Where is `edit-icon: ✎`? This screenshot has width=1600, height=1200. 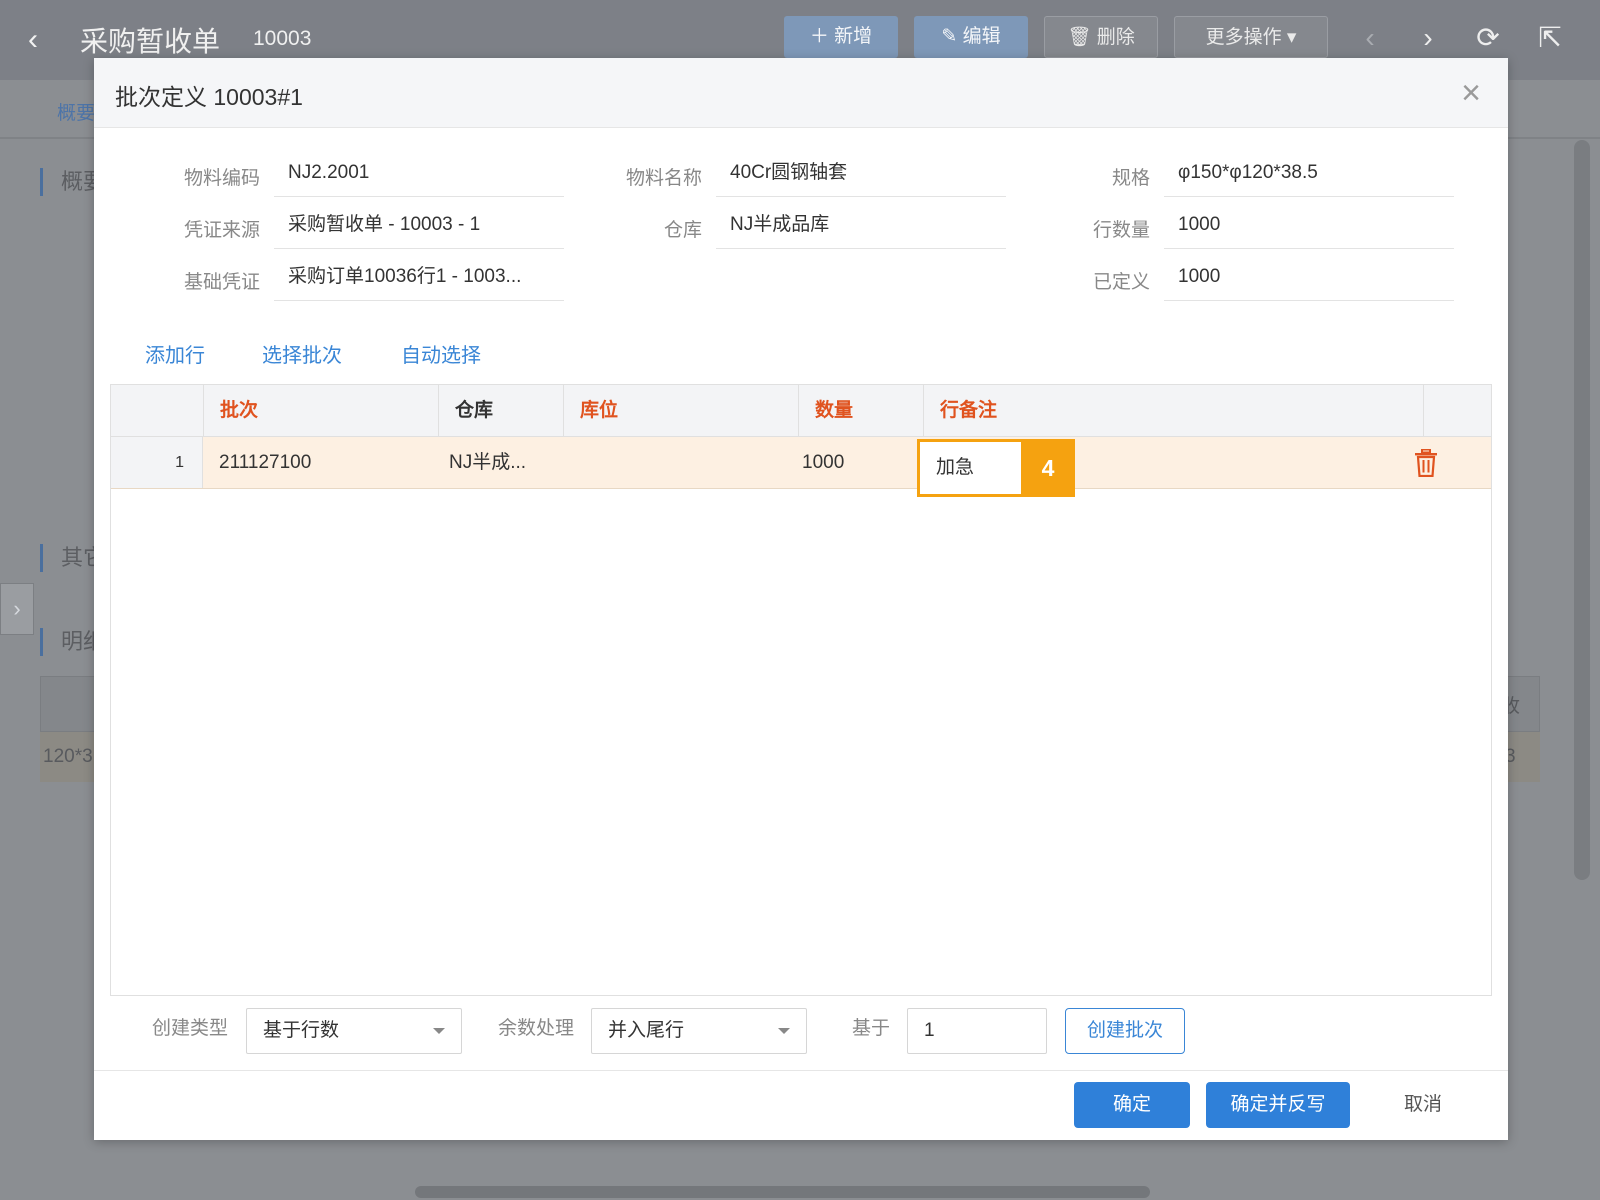 edit-icon: ✎ is located at coordinates (949, 36).